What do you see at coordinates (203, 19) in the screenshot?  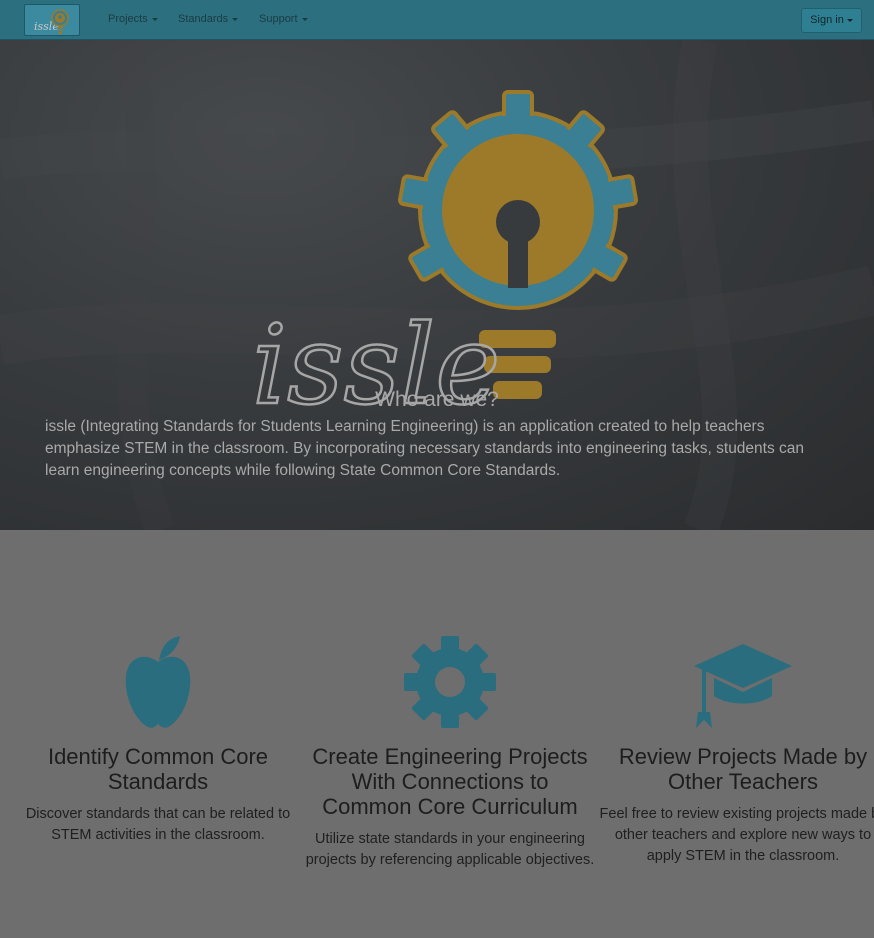 I see `nav-standards-label: Standards` at bounding box center [203, 19].